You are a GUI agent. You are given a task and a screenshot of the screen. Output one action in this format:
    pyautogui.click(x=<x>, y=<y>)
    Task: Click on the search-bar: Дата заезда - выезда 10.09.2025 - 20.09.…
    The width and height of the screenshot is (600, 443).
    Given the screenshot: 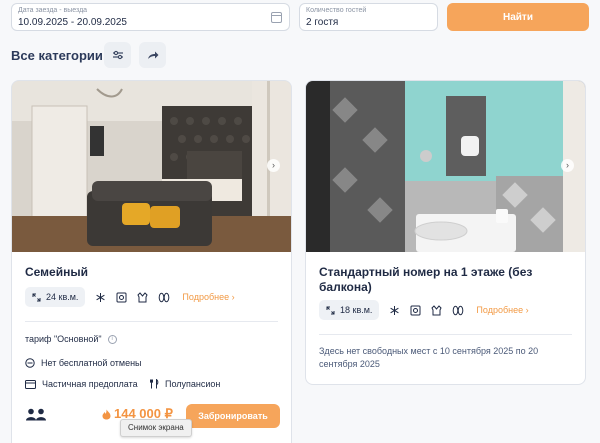 What is the action you would take?
    pyautogui.click(x=300, y=17)
    